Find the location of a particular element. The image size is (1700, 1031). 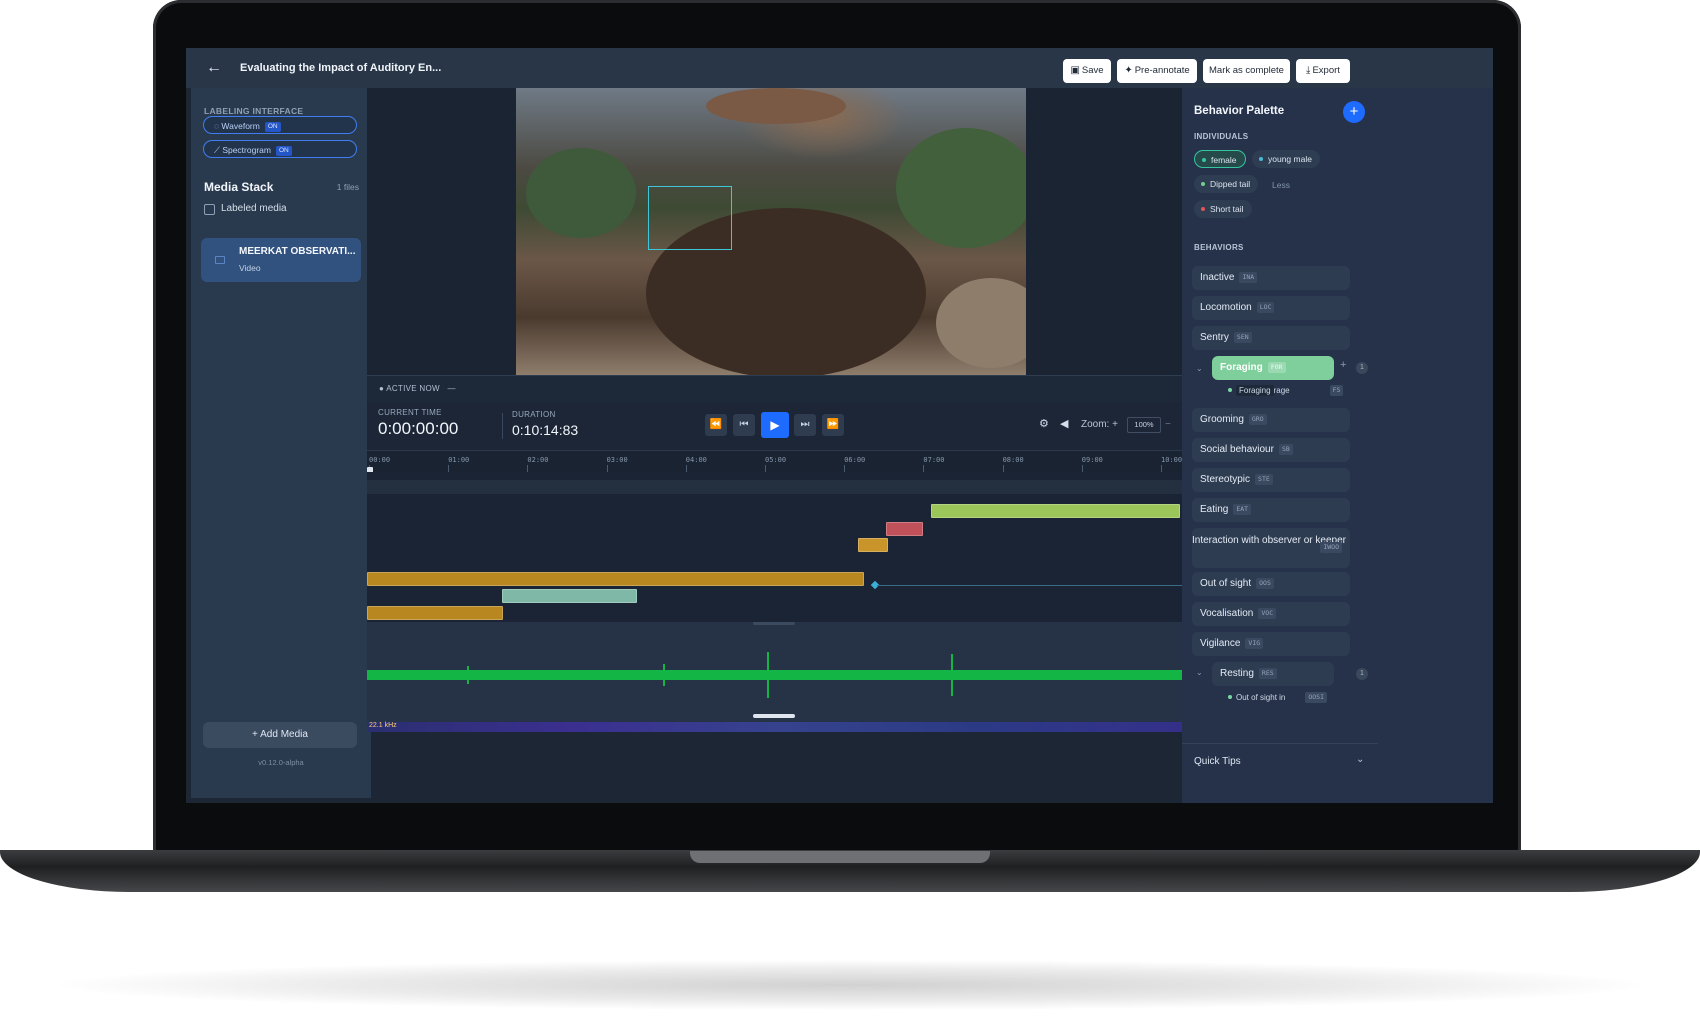

play-button: ▶ is located at coordinates (775, 425).